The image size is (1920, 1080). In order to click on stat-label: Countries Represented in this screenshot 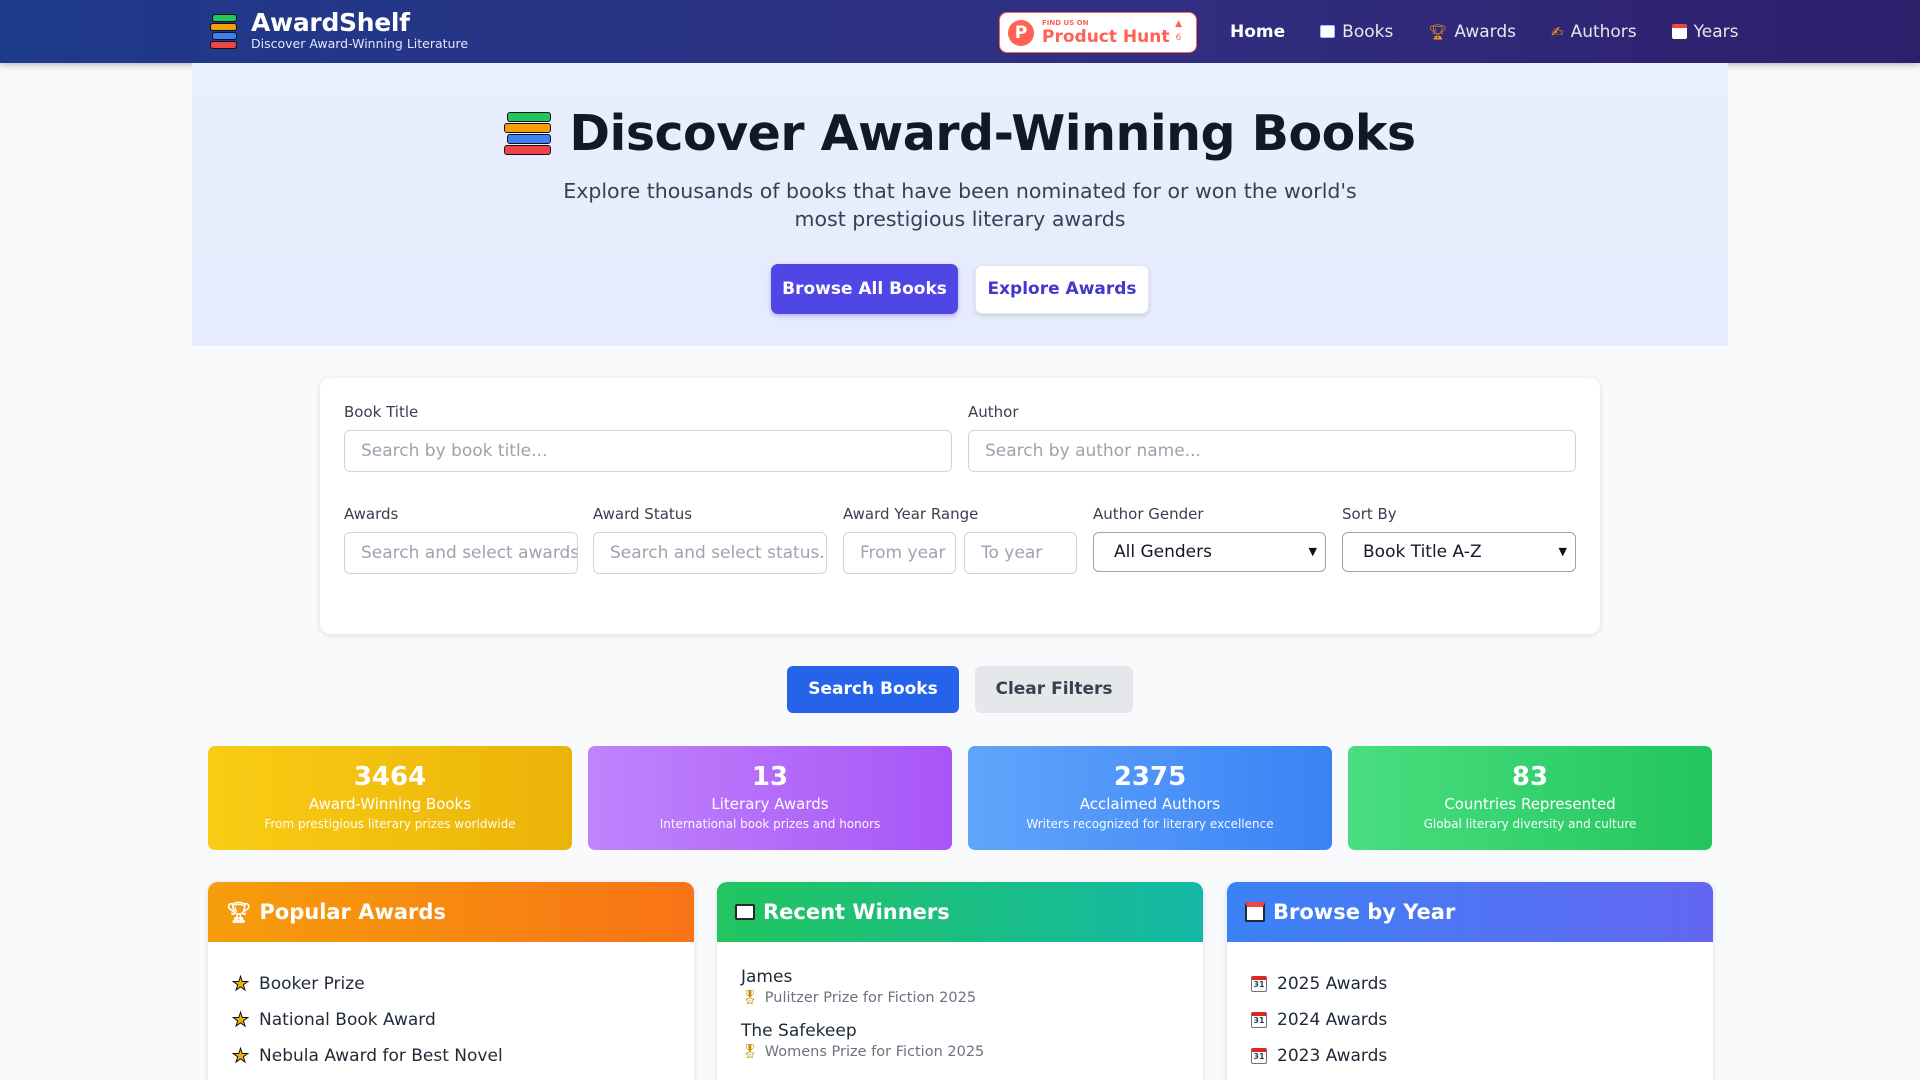, I will do `click(1530, 804)`.